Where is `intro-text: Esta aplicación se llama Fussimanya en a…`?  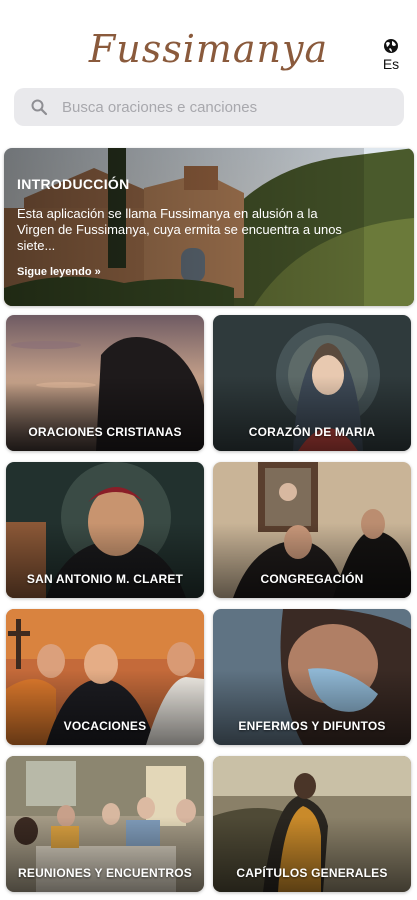 intro-text: Esta aplicación se llama Fussimanya en a… is located at coordinates (179, 229).